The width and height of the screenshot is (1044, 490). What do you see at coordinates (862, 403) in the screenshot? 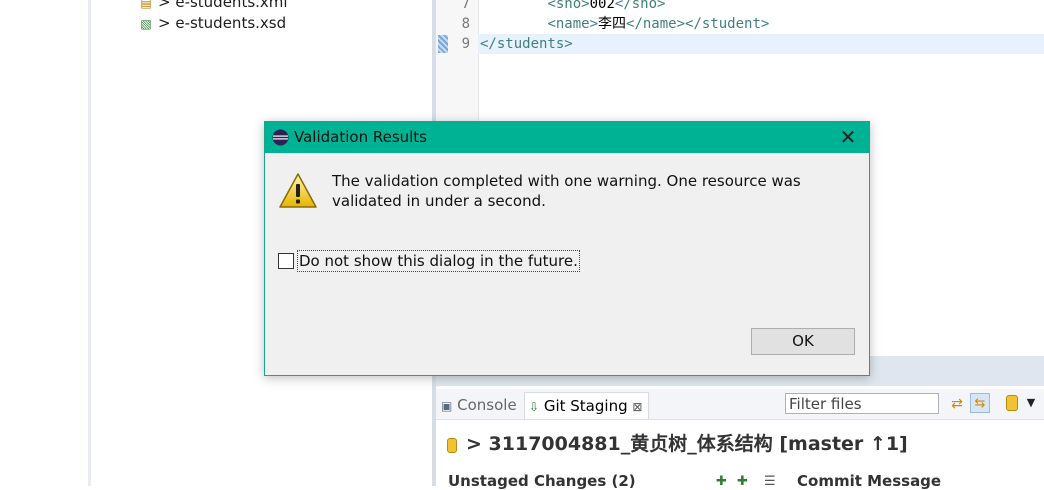
I see `filter-files-input: Filter files` at bounding box center [862, 403].